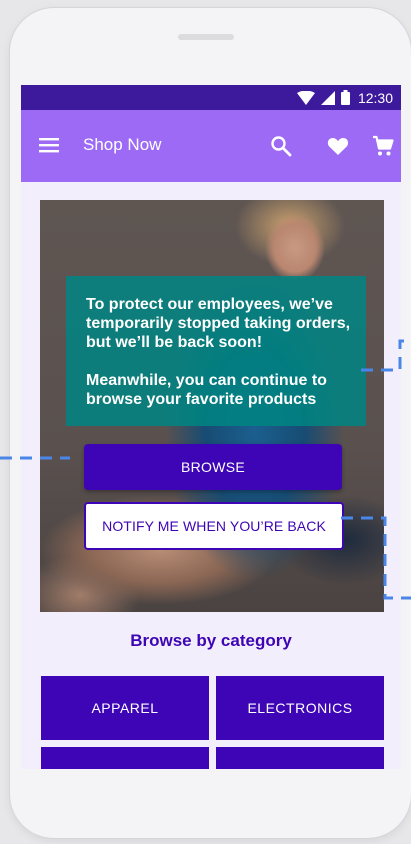 Image resolution: width=411 pixels, height=844 pixels. What do you see at coordinates (50, 145) in the screenshot?
I see `menu-icon` at bounding box center [50, 145].